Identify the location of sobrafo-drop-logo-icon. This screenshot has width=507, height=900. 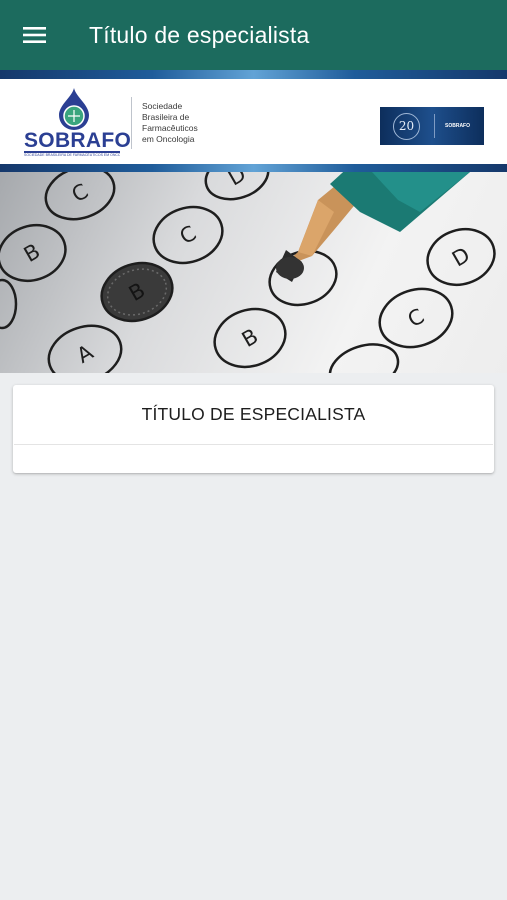
(74, 109).